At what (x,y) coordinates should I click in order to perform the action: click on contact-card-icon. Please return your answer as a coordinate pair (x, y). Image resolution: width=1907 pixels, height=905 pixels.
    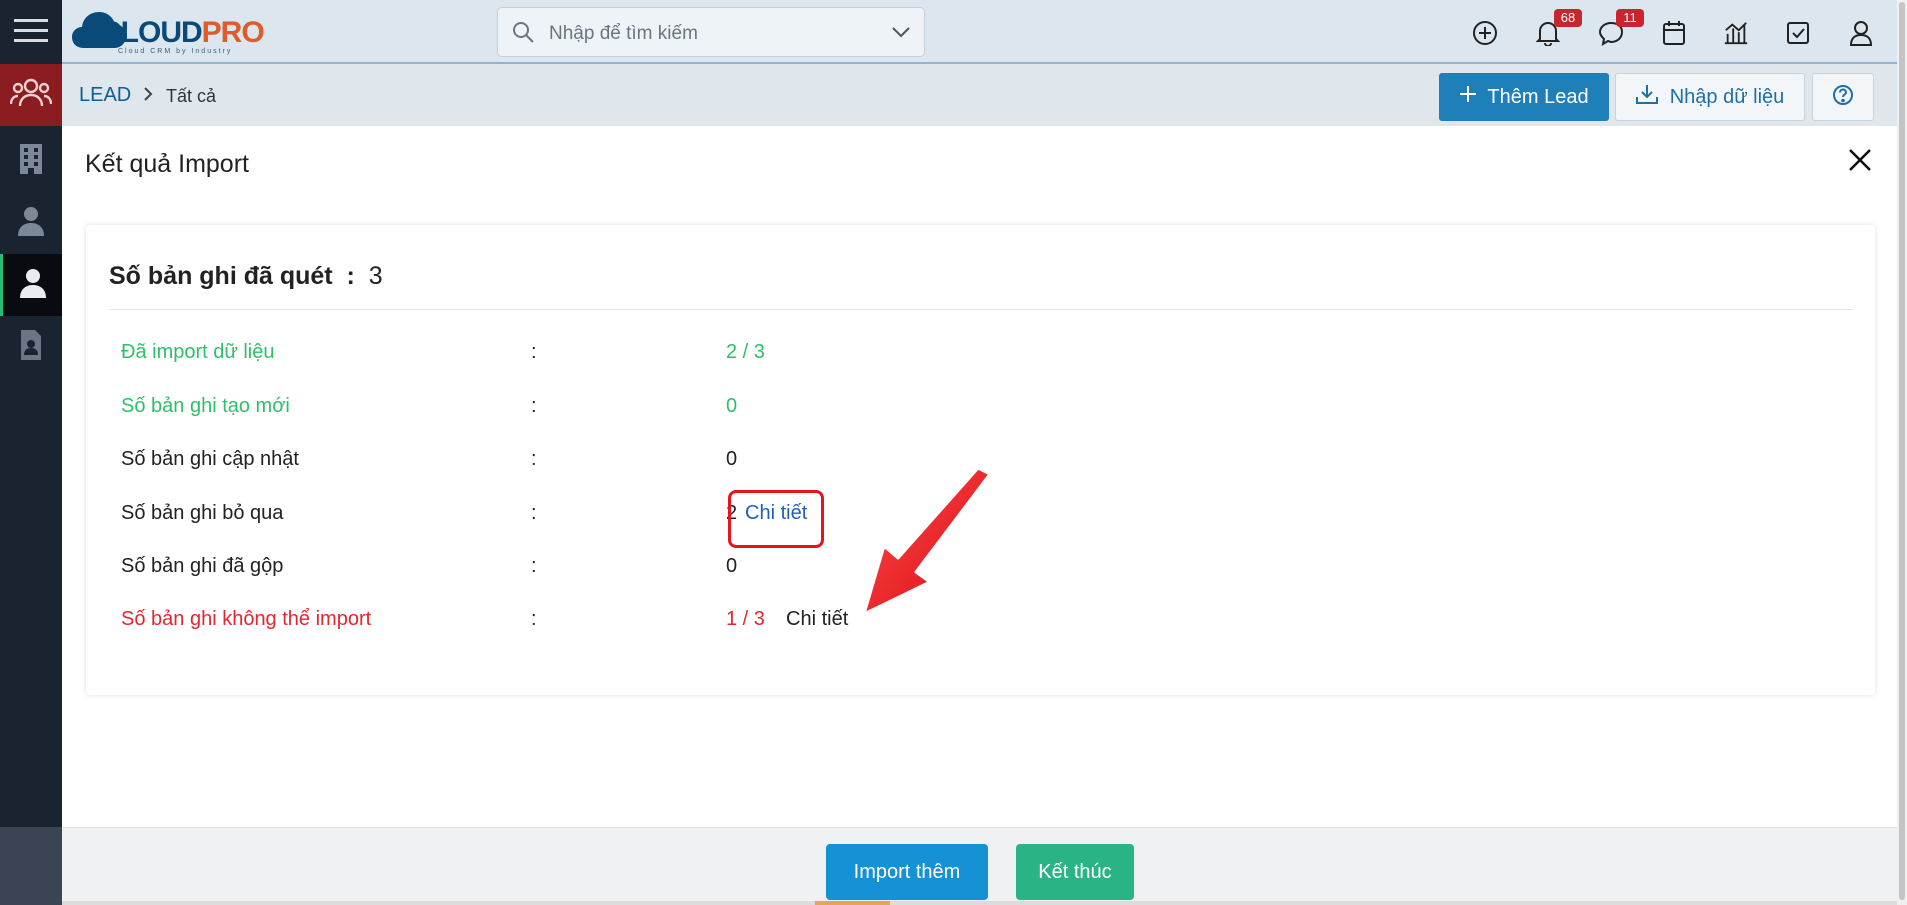
    Looking at the image, I should click on (31, 347).